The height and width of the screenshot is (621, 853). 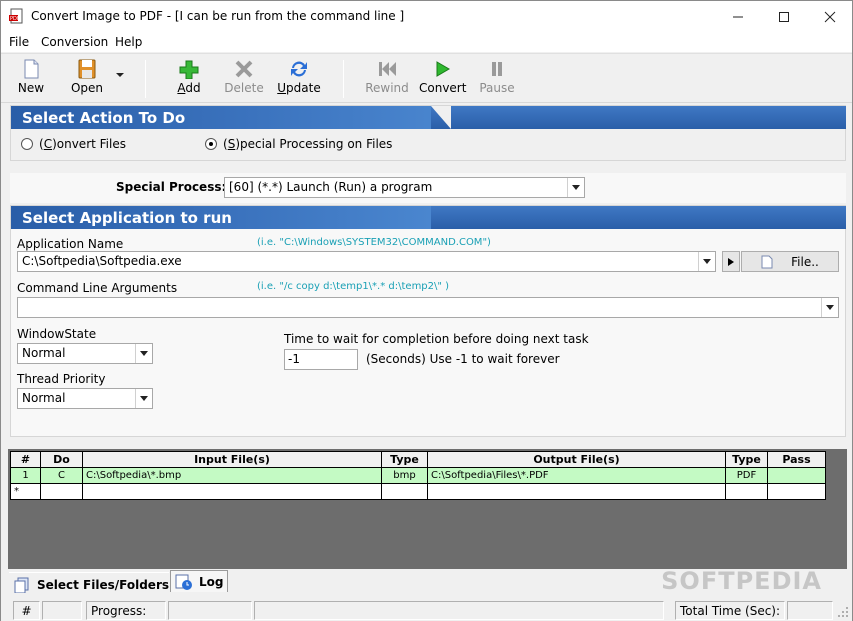 I want to click on add-button: Add, so click(x=189, y=79).